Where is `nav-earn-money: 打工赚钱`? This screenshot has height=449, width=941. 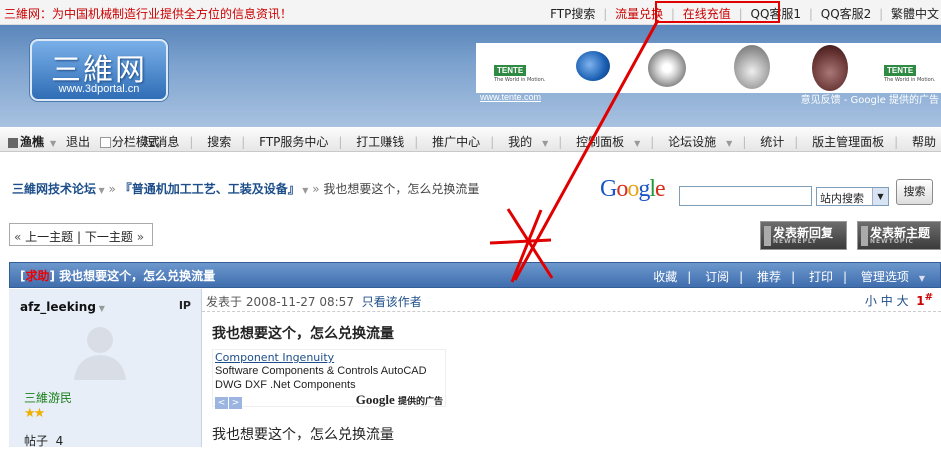 nav-earn-money: 打工赚钱 is located at coordinates (380, 142).